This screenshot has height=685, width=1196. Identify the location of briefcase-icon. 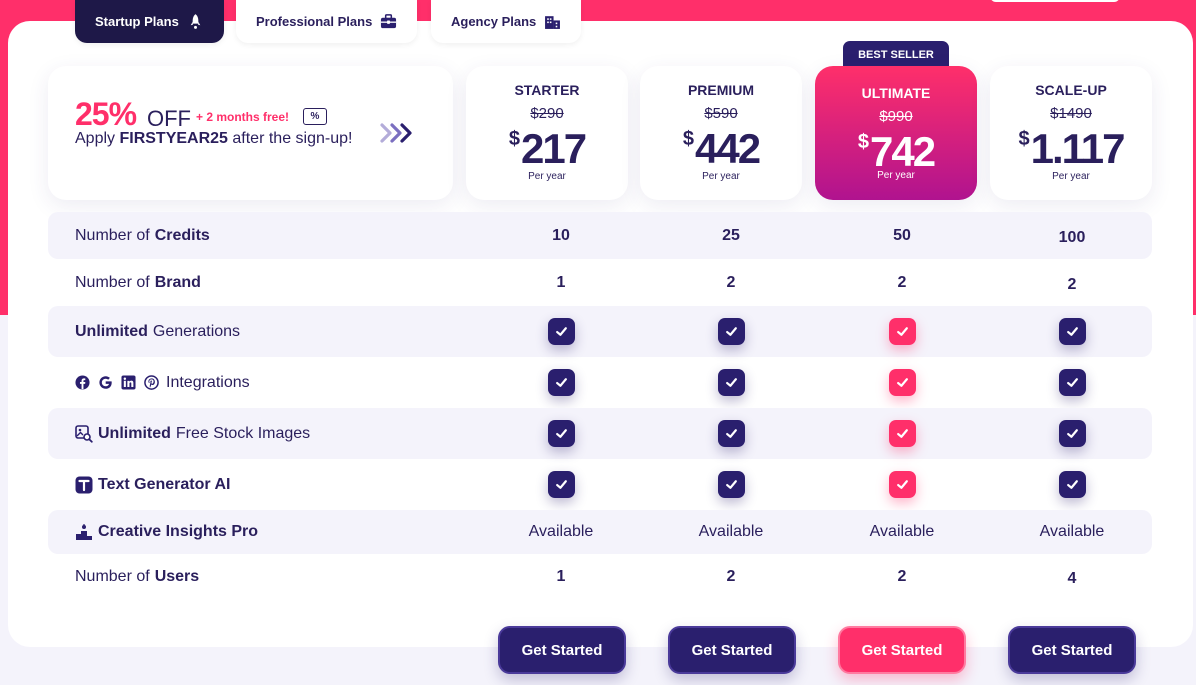
(388, 21).